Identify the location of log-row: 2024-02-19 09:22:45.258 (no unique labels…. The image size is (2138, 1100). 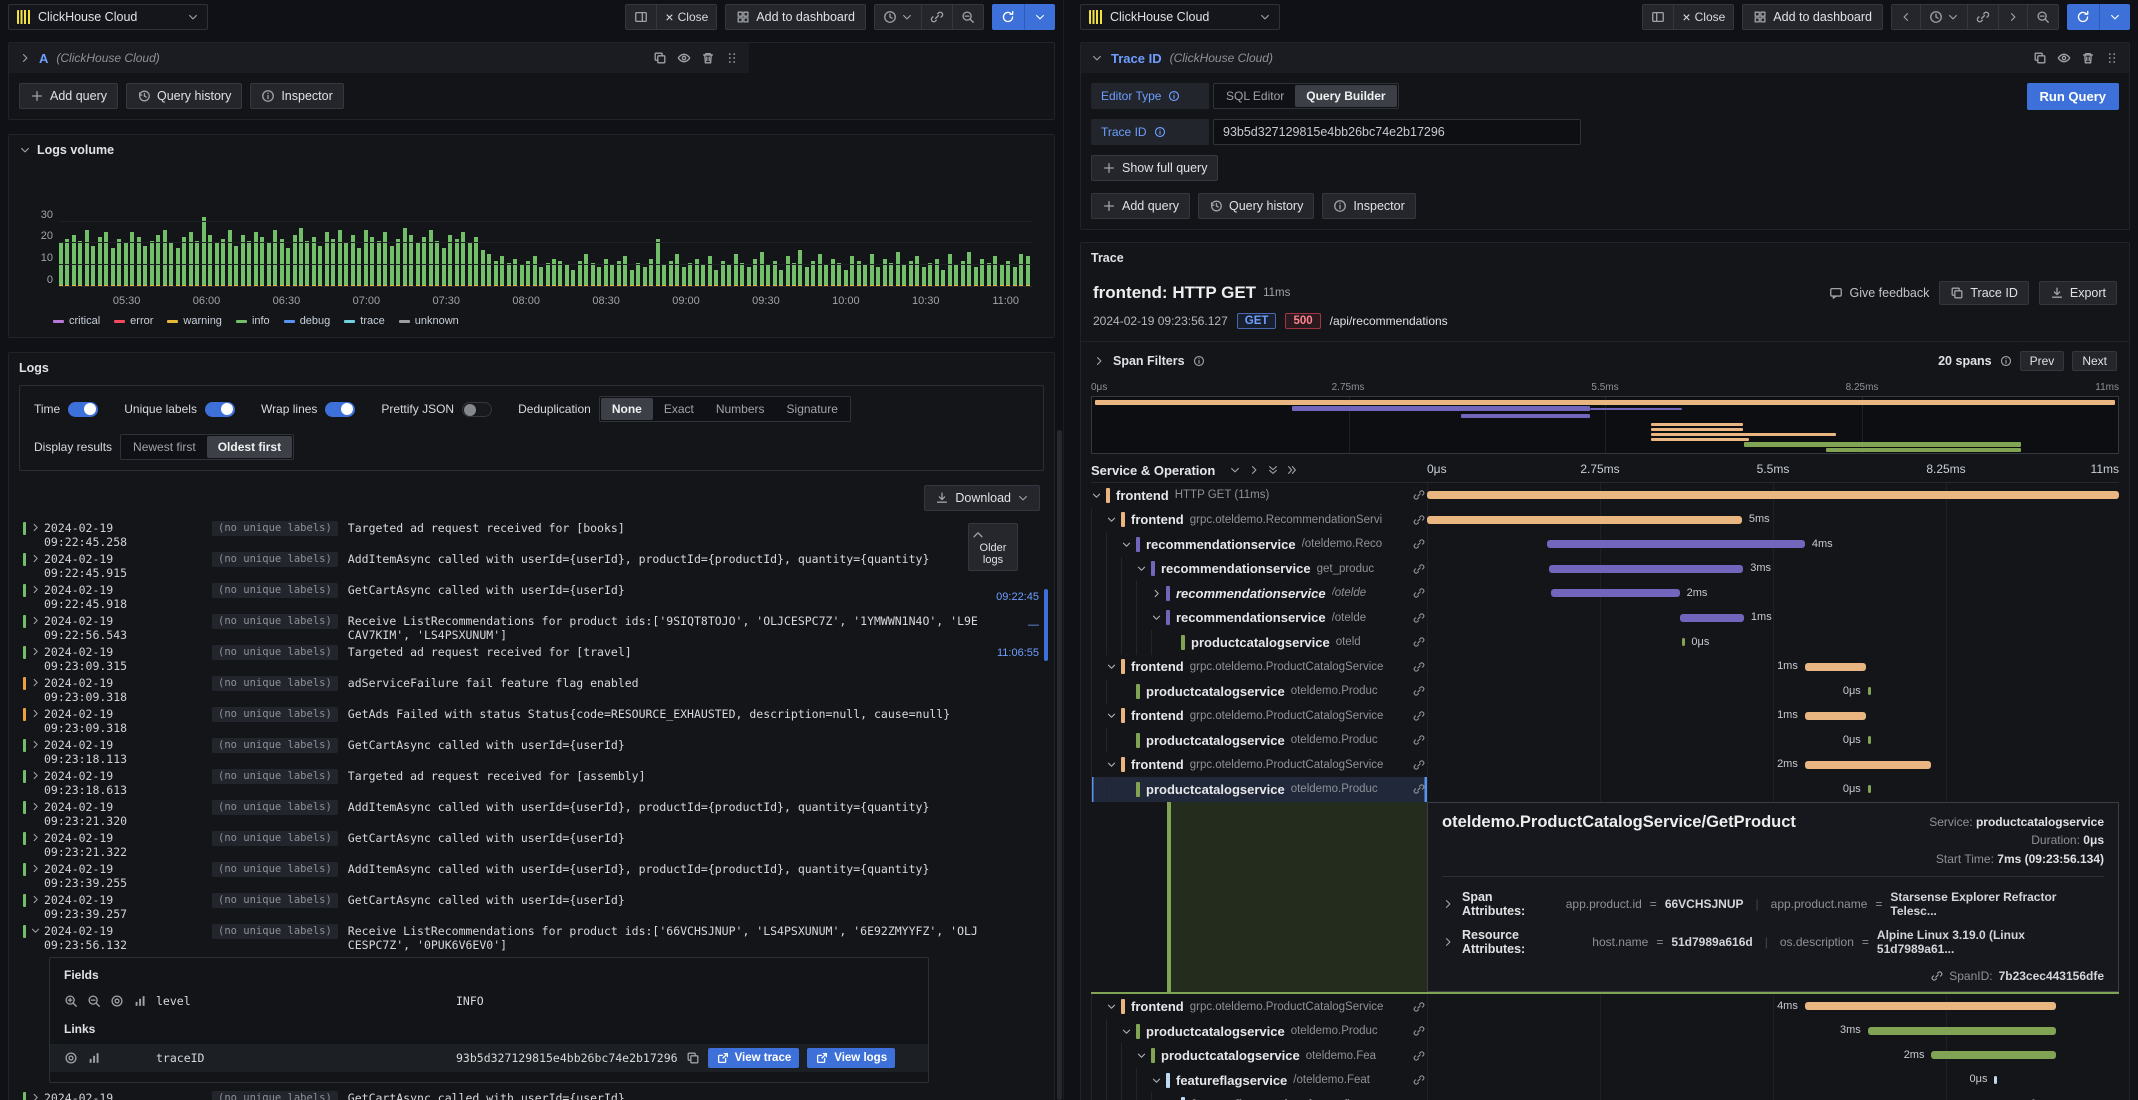
(538, 534).